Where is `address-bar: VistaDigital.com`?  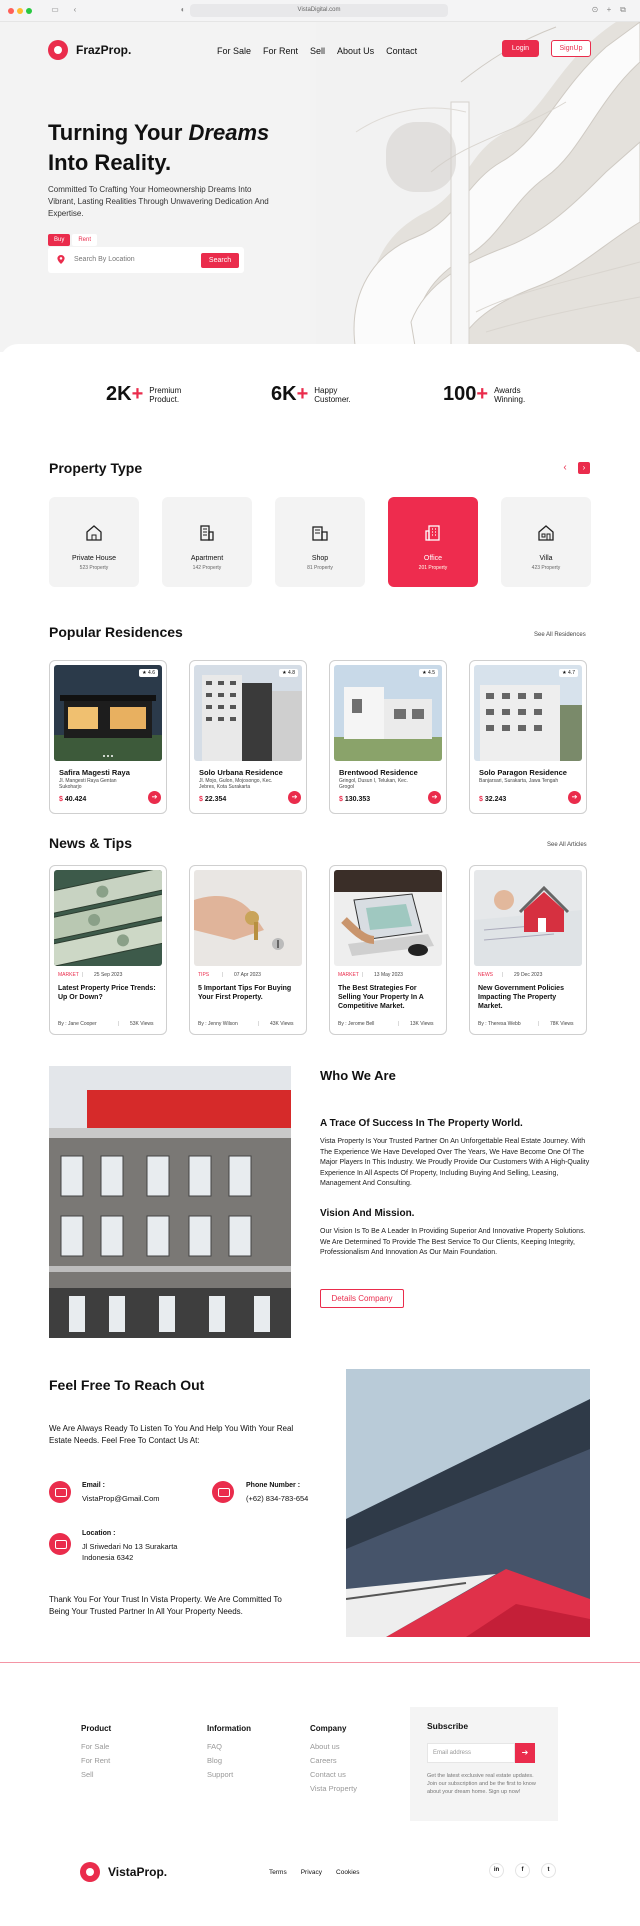 address-bar: VistaDigital.com is located at coordinates (319, 10).